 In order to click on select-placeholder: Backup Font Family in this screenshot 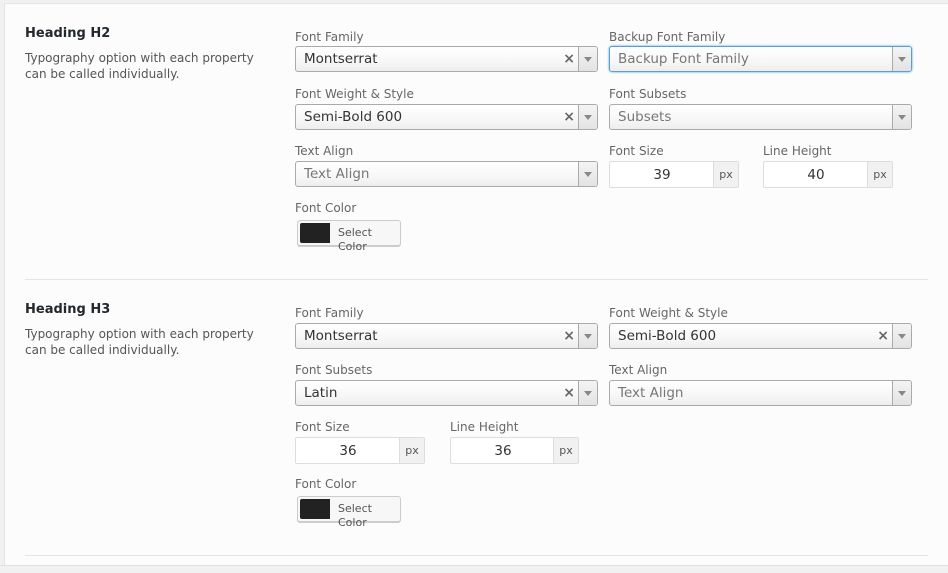, I will do `click(683, 59)`.